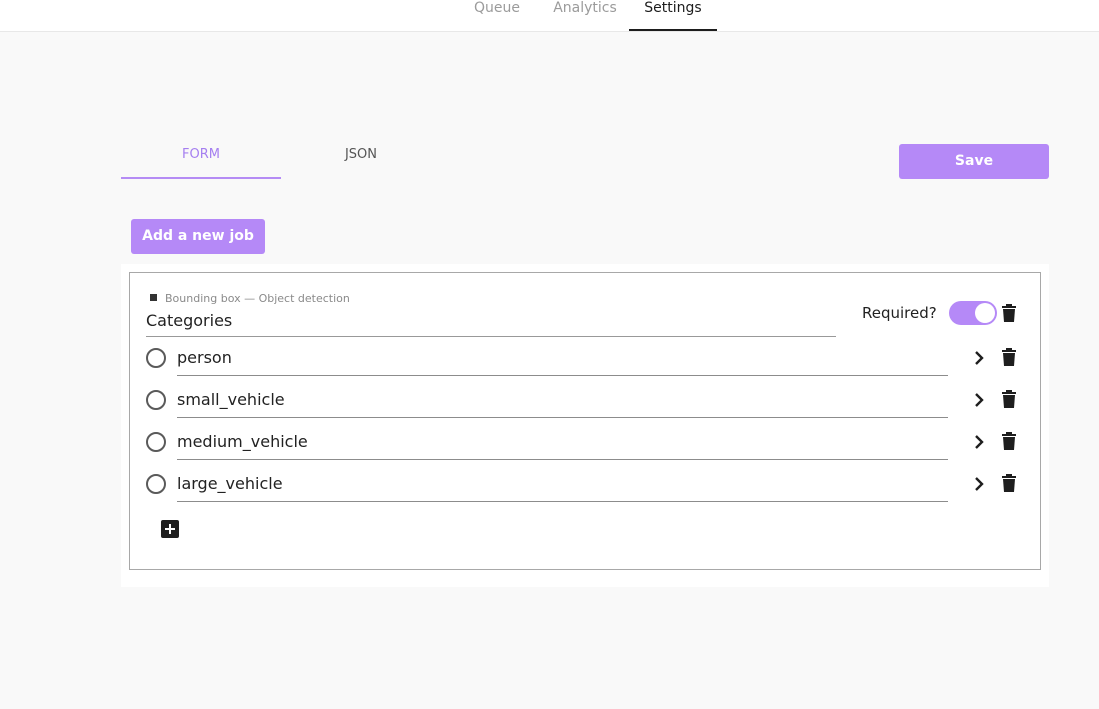 The width and height of the screenshot is (1099, 709). What do you see at coordinates (491, 323) in the screenshot?
I see `job-title-field: Categories` at bounding box center [491, 323].